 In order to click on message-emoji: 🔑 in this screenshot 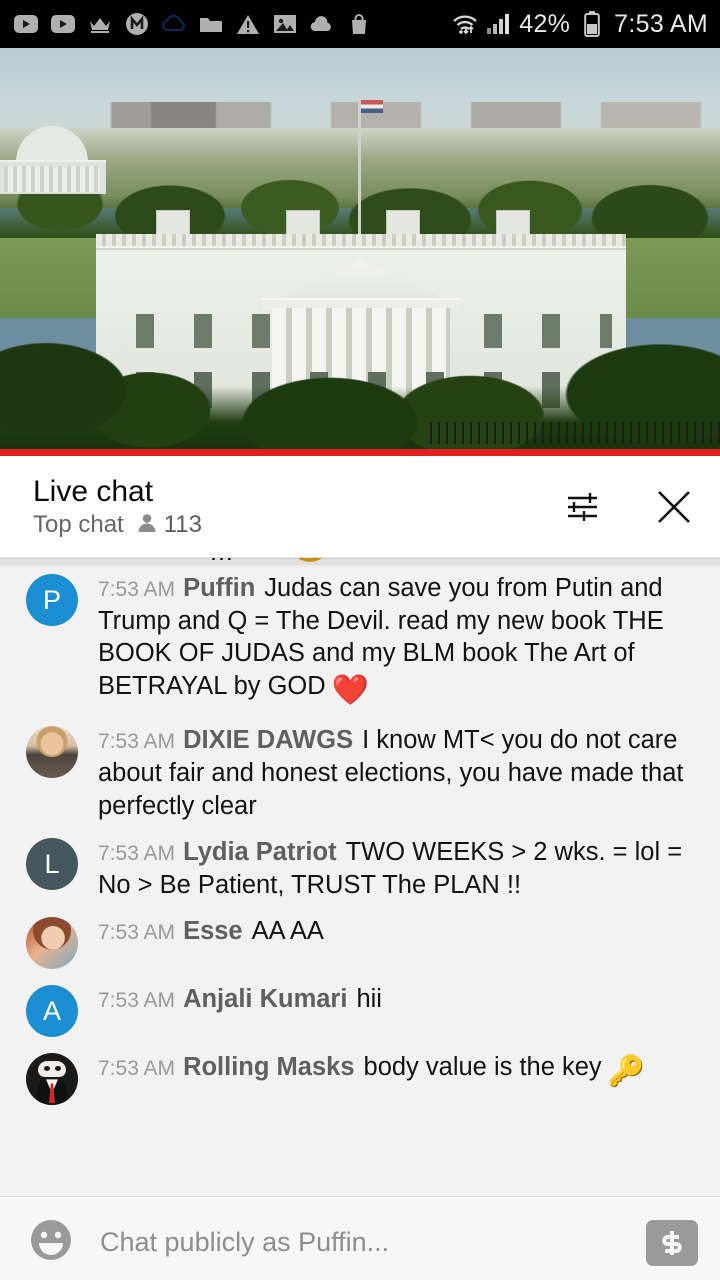, I will do `click(626, 1072)`.